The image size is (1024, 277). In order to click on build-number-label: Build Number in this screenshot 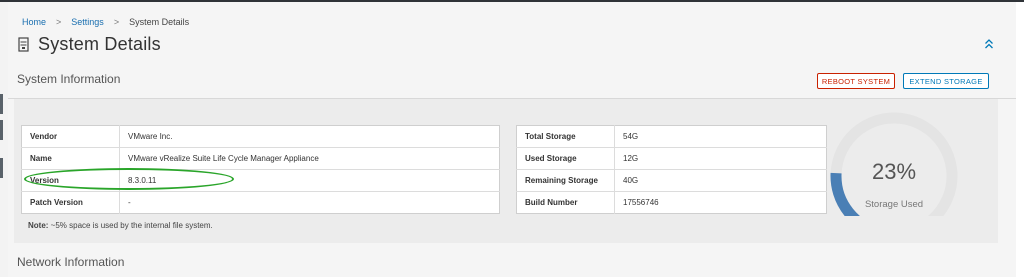, I will do `click(565, 202)`.